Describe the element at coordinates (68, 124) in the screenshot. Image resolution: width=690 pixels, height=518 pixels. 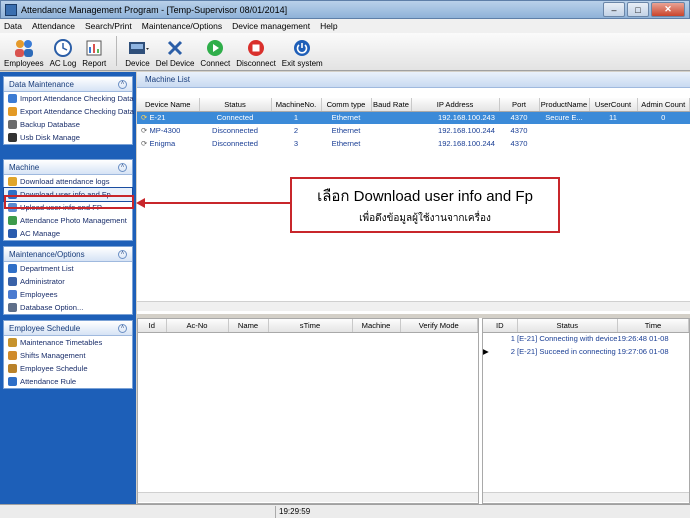
I see `sidebar-item-backup: Backup Database` at that location.